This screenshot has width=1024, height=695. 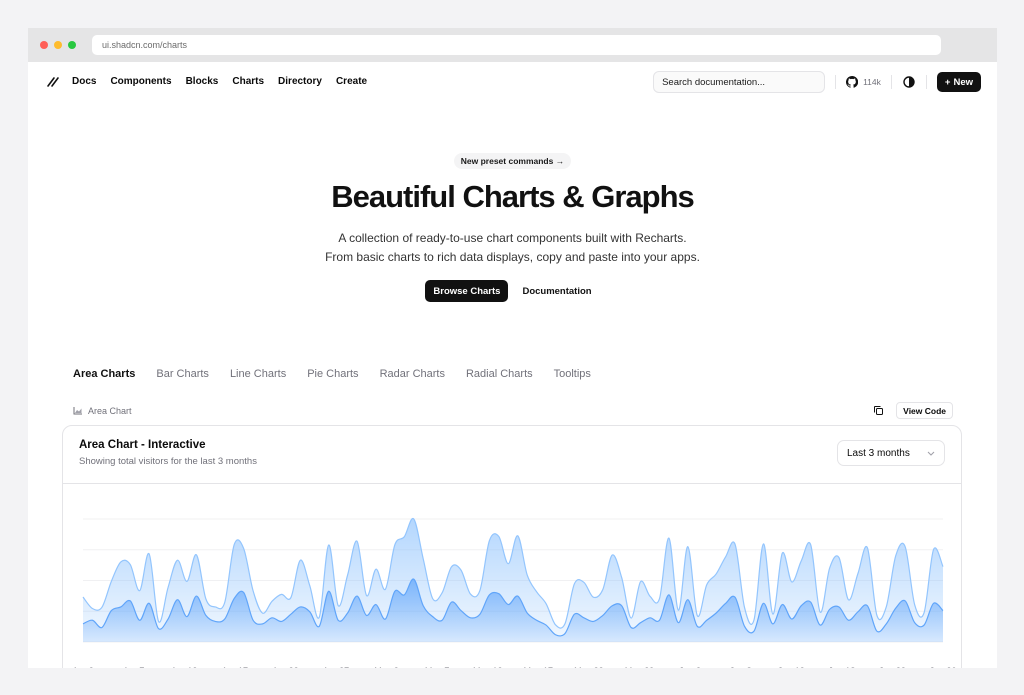 What do you see at coordinates (488, 667) in the screenshot?
I see `x-tick-label: May 12` at bounding box center [488, 667].